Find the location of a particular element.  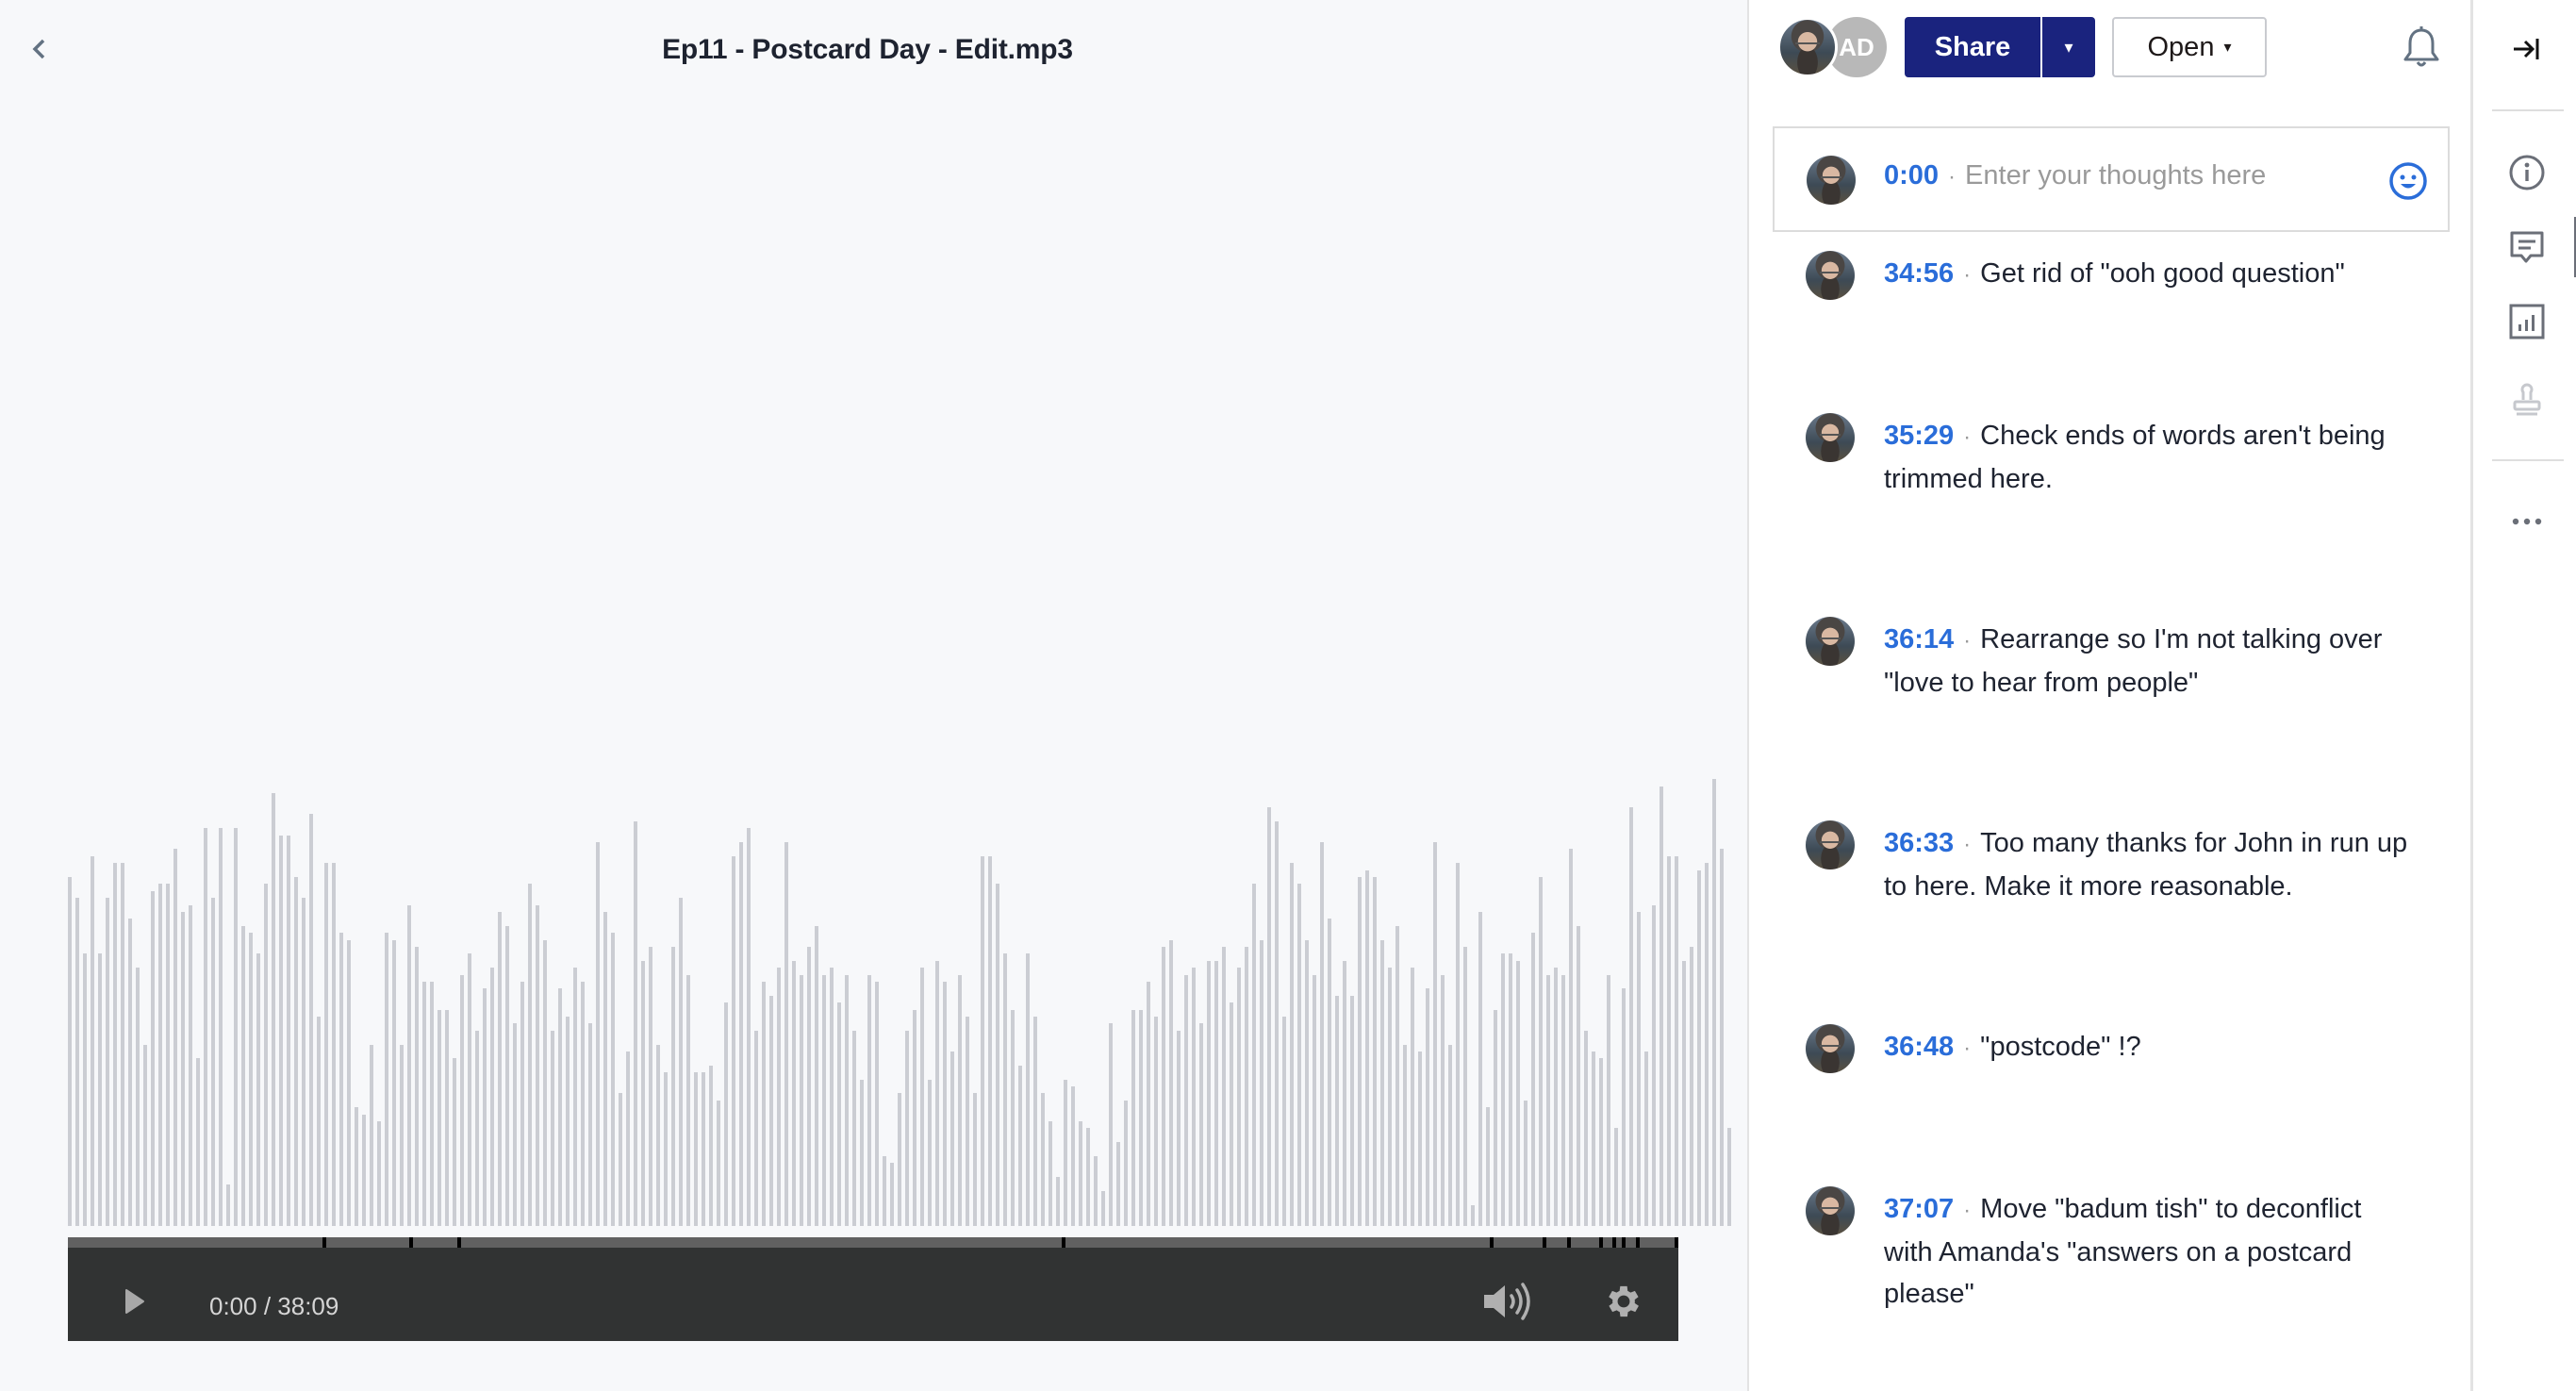

comment-timestamp: 34:56 is located at coordinates (1919, 273).